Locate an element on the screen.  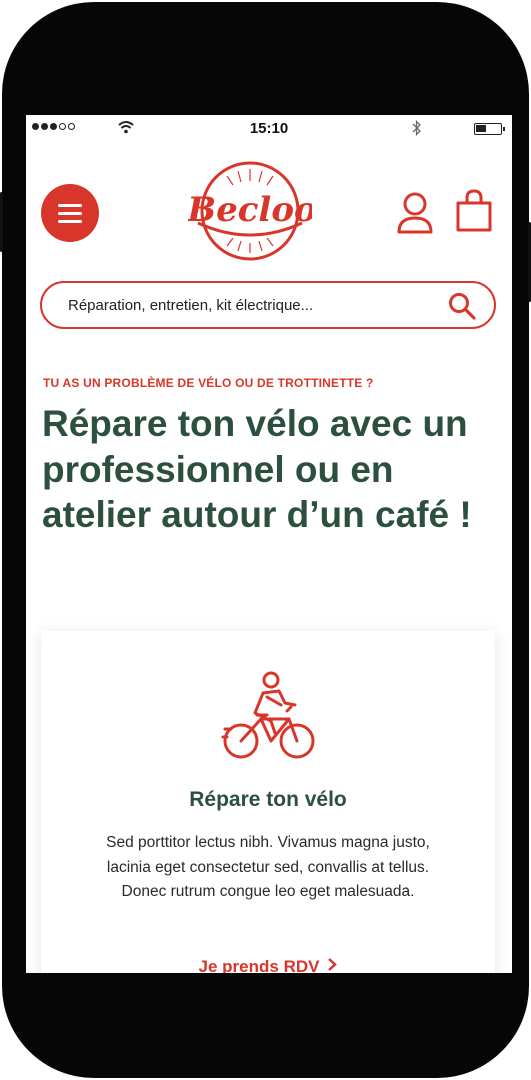
status-bar: 15:10 is located at coordinates (269, 129).